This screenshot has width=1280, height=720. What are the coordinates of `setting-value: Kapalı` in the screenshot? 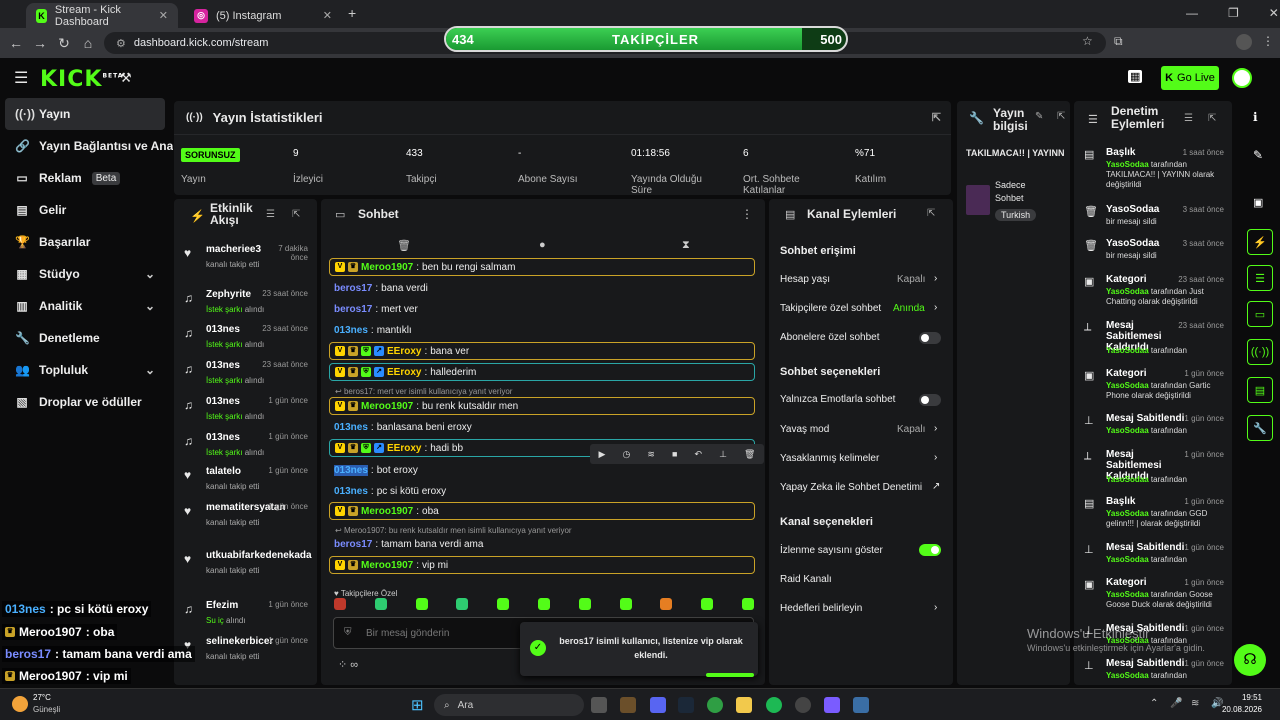 It's located at (911, 429).